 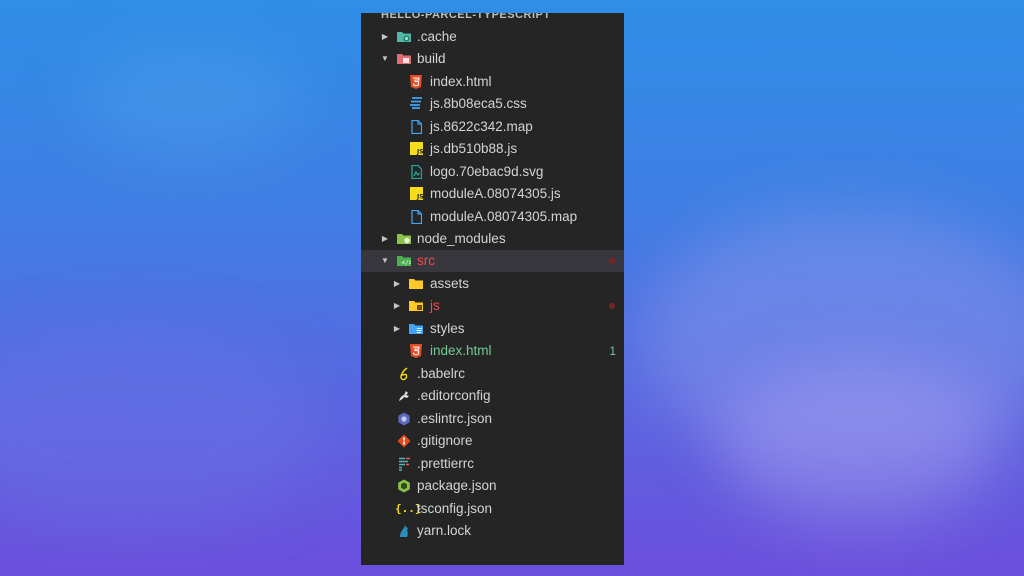 I want to click on tree-item-prettierrc: .prettierrc, so click(x=492, y=464).